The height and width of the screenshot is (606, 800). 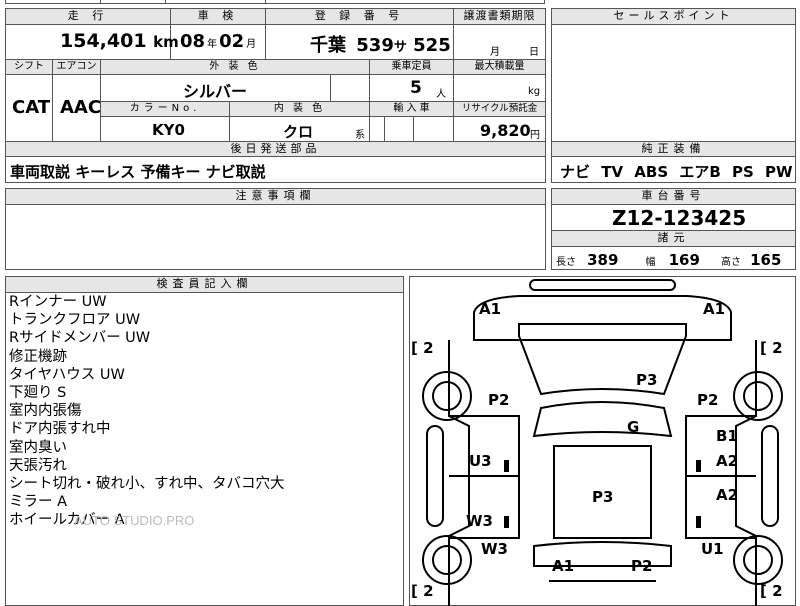 I want to click on interior-color-unit: 系, so click(x=360, y=135).